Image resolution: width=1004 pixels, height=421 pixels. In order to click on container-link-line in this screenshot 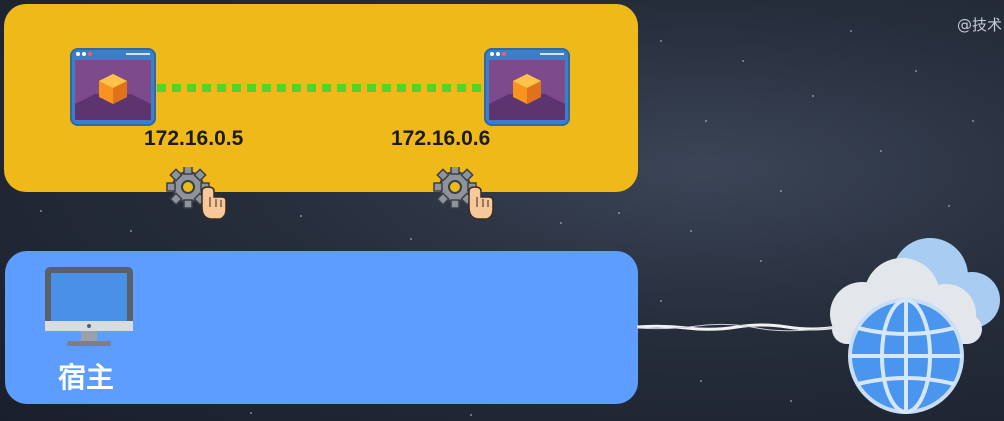, I will do `click(321, 88)`.